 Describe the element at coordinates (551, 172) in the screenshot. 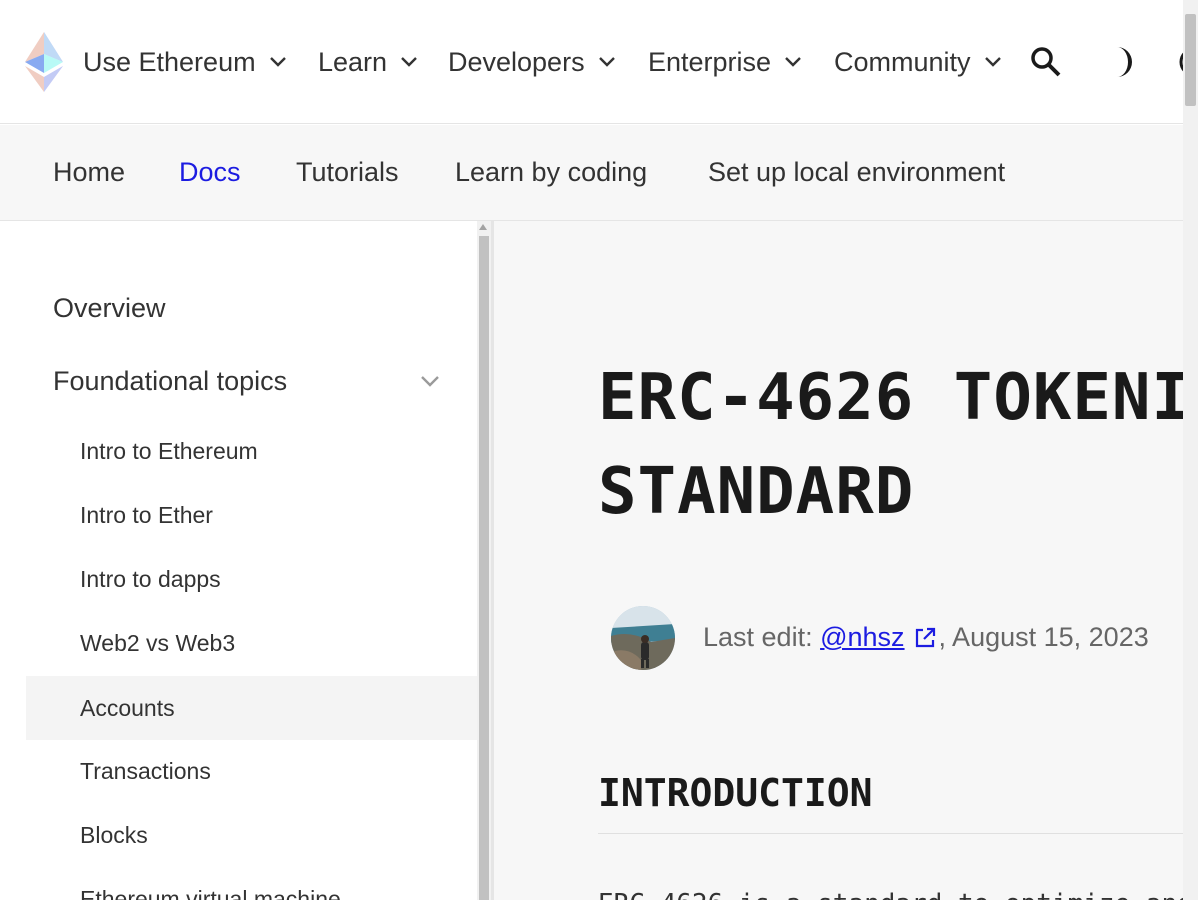

I see `subnav-learn-by-coding: Learn by coding` at that location.